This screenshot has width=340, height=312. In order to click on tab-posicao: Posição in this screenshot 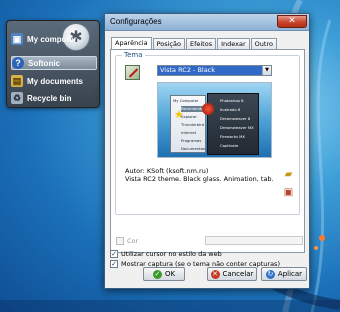, I will do `click(168, 43)`.